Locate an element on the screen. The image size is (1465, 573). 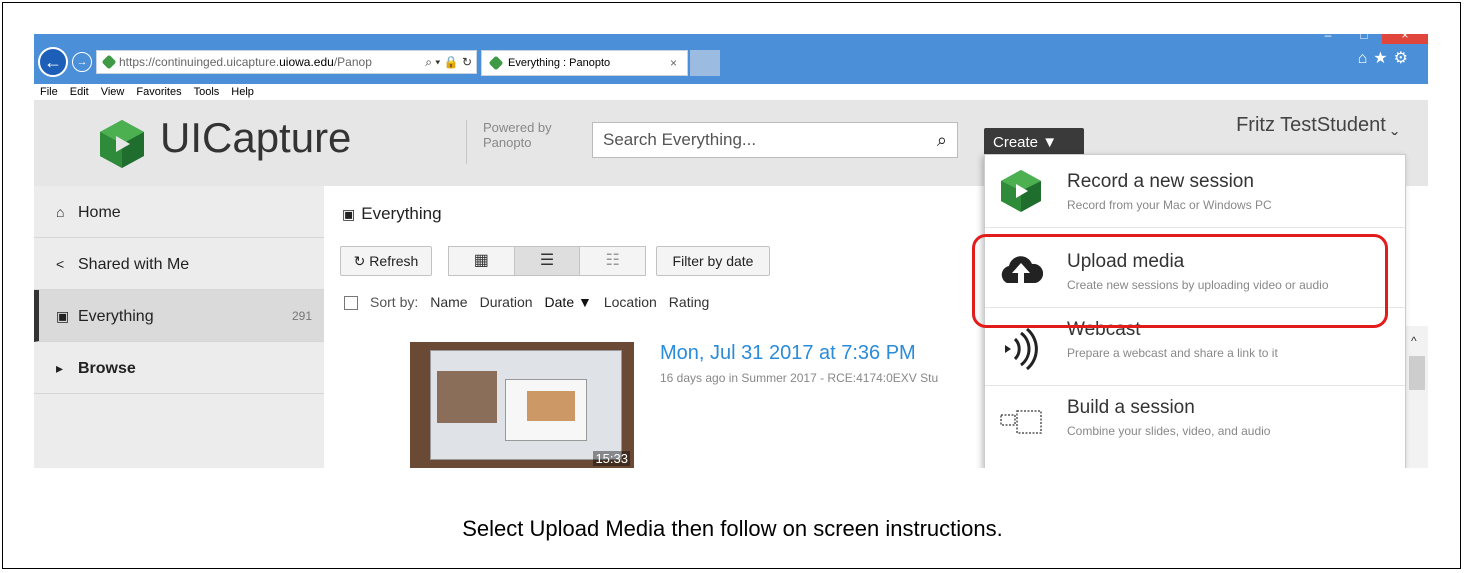
menu-file: File is located at coordinates (49, 92).